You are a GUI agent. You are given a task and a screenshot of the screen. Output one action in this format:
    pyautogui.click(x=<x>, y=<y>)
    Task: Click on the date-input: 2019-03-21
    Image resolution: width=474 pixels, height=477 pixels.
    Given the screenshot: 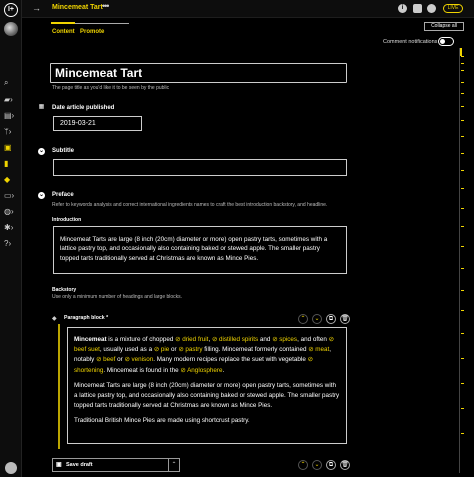 What is the action you would take?
    pyautogui.click(x=97, y=123)
    